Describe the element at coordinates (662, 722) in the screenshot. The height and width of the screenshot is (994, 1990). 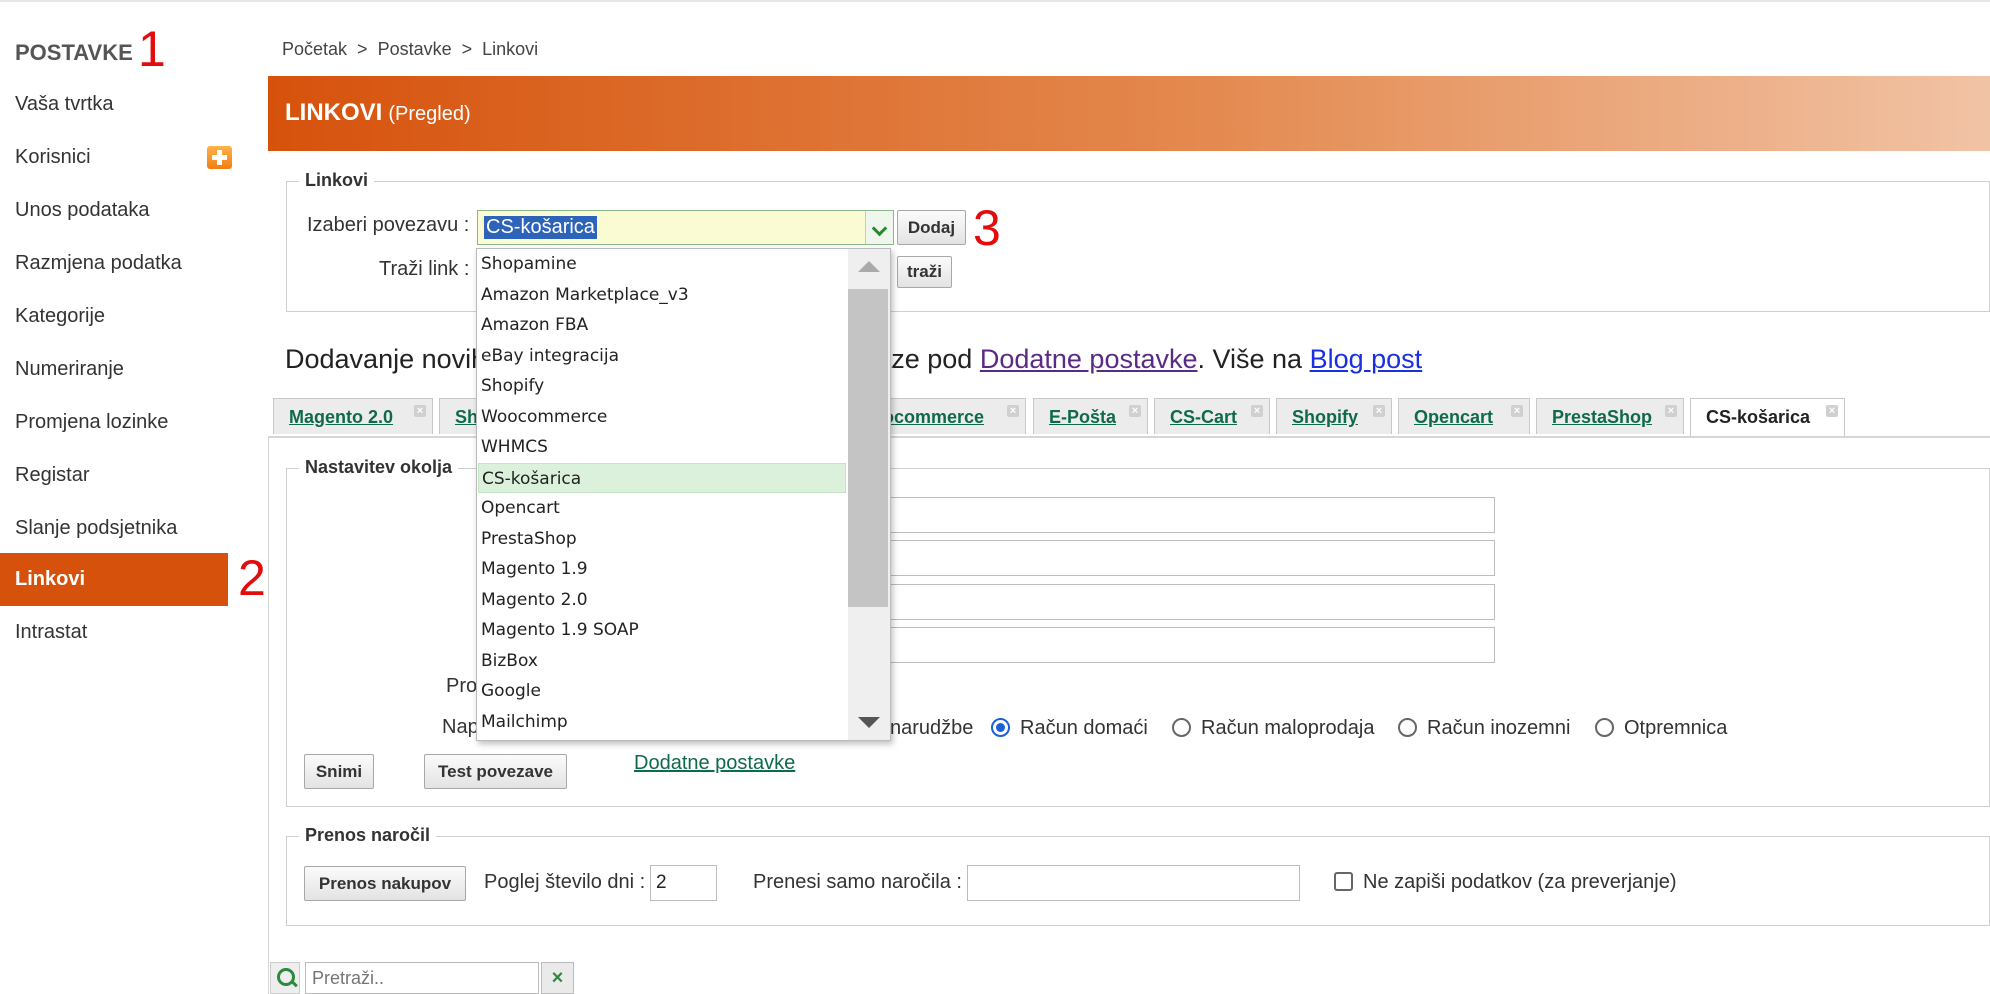
I see `dropdown-option: Mailchimp` at that location.